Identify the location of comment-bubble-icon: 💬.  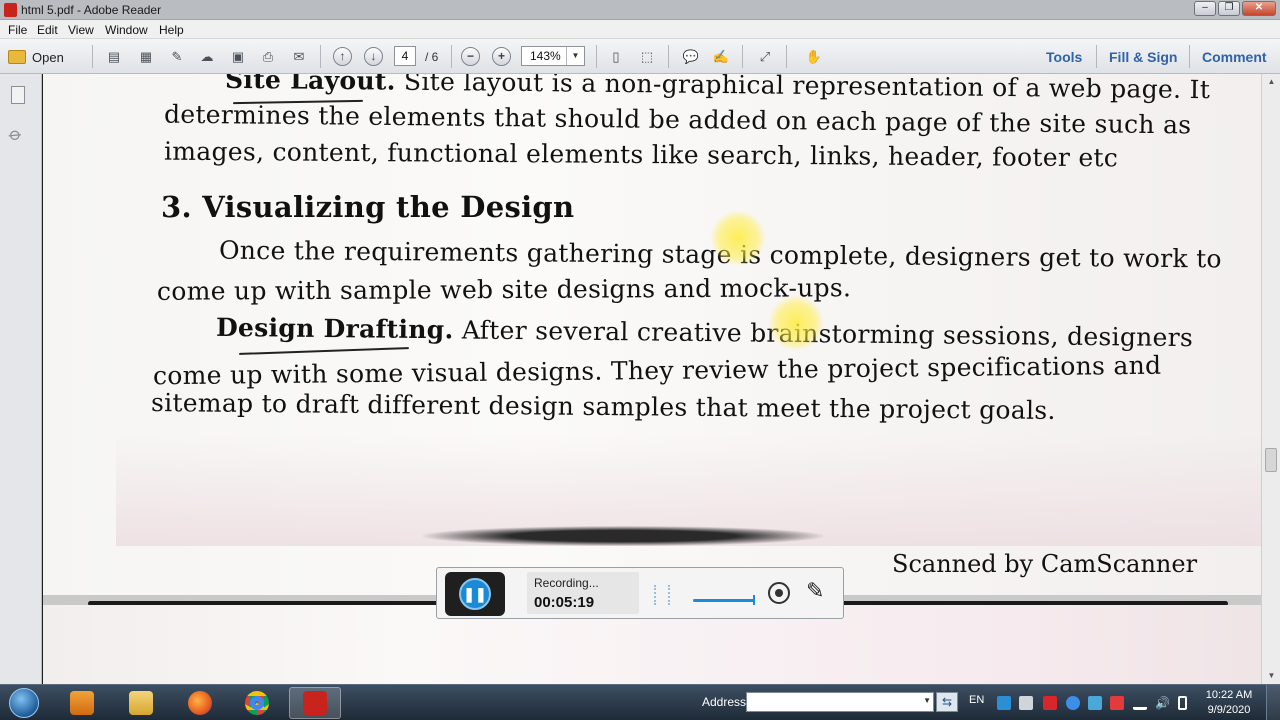
(691, 56).